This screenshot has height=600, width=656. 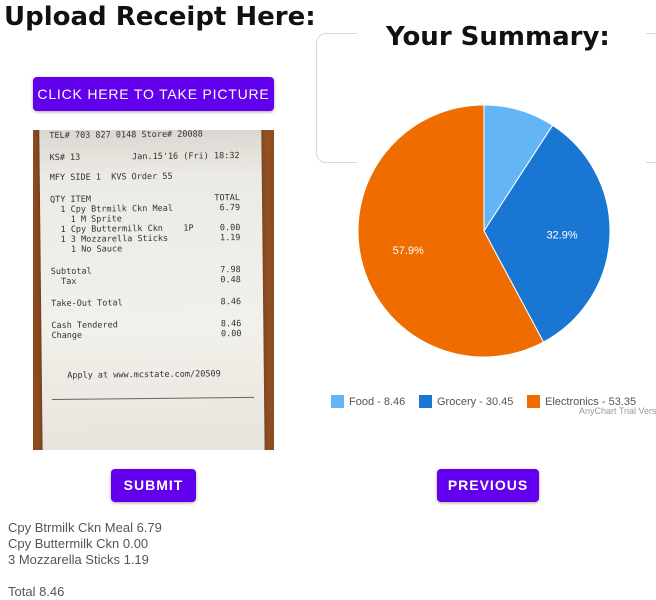 What do you see at coordinates (337, 401) in the screenshot?
I see `legend-swatch-food` at bounding box center [337, 401].